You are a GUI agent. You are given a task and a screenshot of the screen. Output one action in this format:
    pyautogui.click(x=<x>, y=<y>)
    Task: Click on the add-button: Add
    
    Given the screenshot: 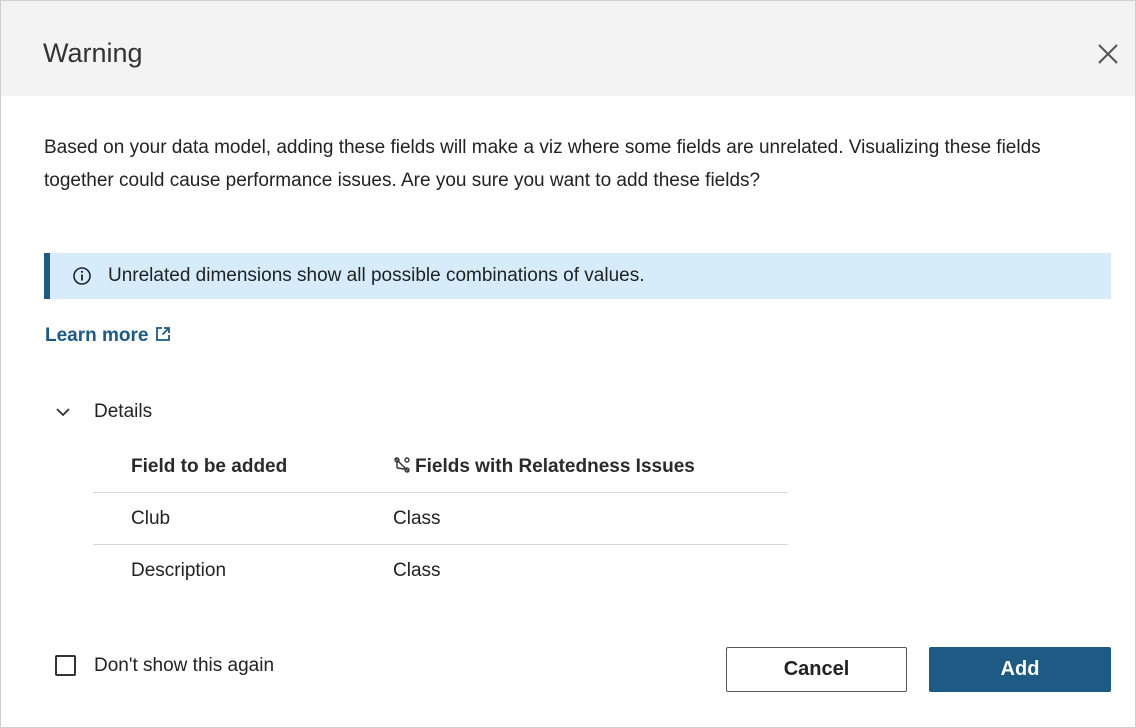 What is the action you would take?
    pyautogui.click(x=1020, y=669)
    